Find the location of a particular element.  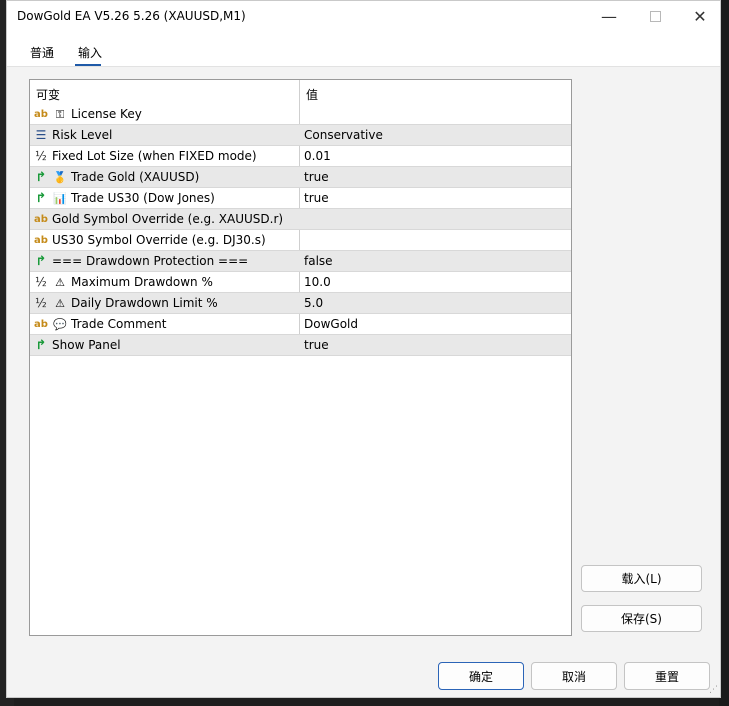

grid-header: 可变 值 is located at coordinates (300, 92).